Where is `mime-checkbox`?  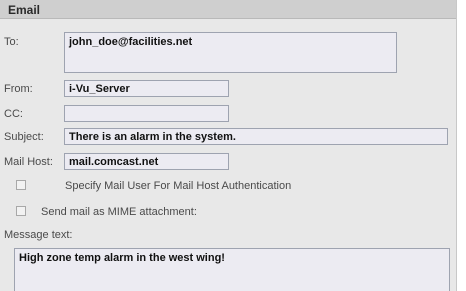 mime-checkbox is located at coordinates (21, 211).